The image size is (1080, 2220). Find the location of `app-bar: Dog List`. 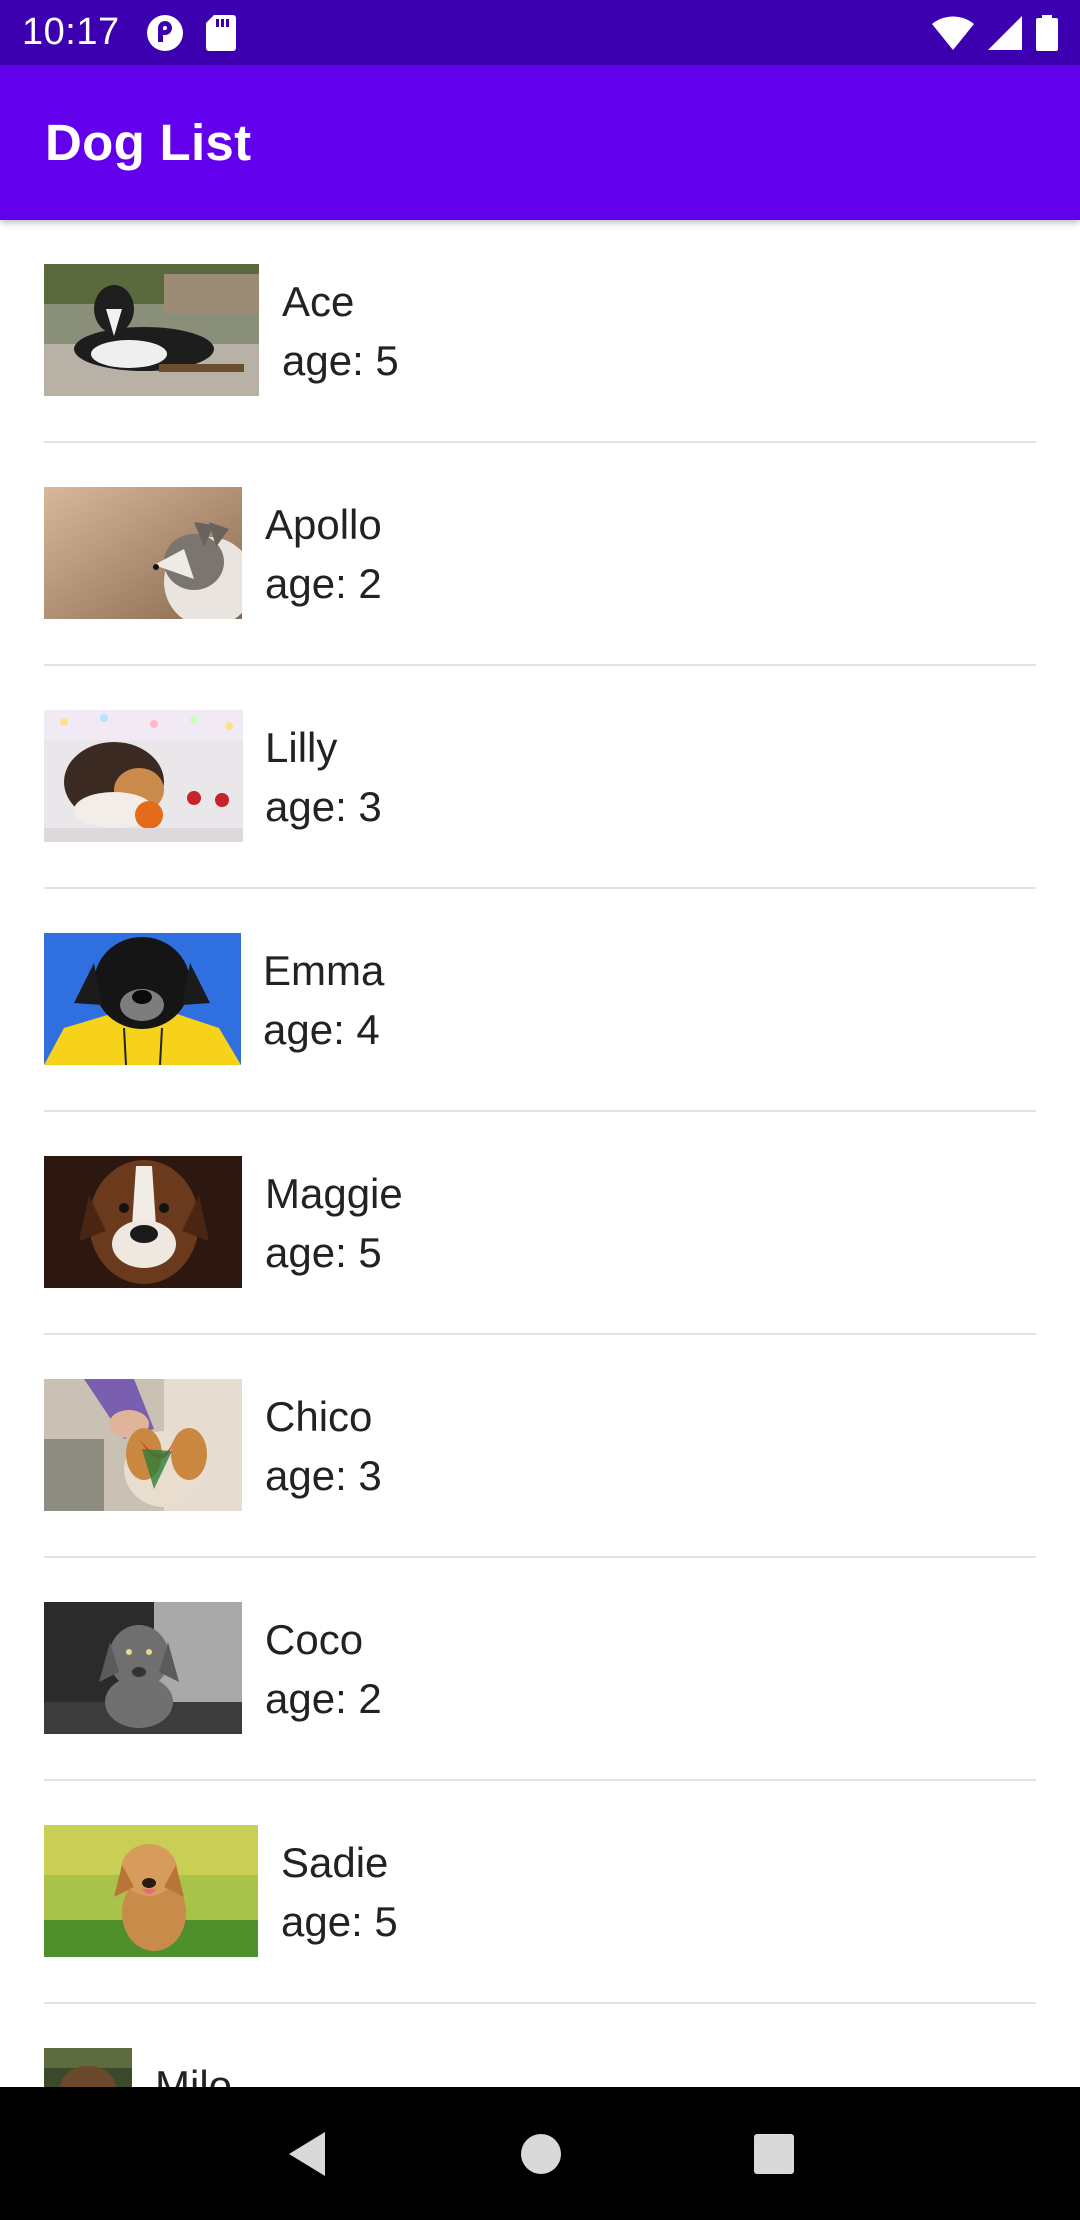

app-bar: Dog List is located at coordinates (540, 142).